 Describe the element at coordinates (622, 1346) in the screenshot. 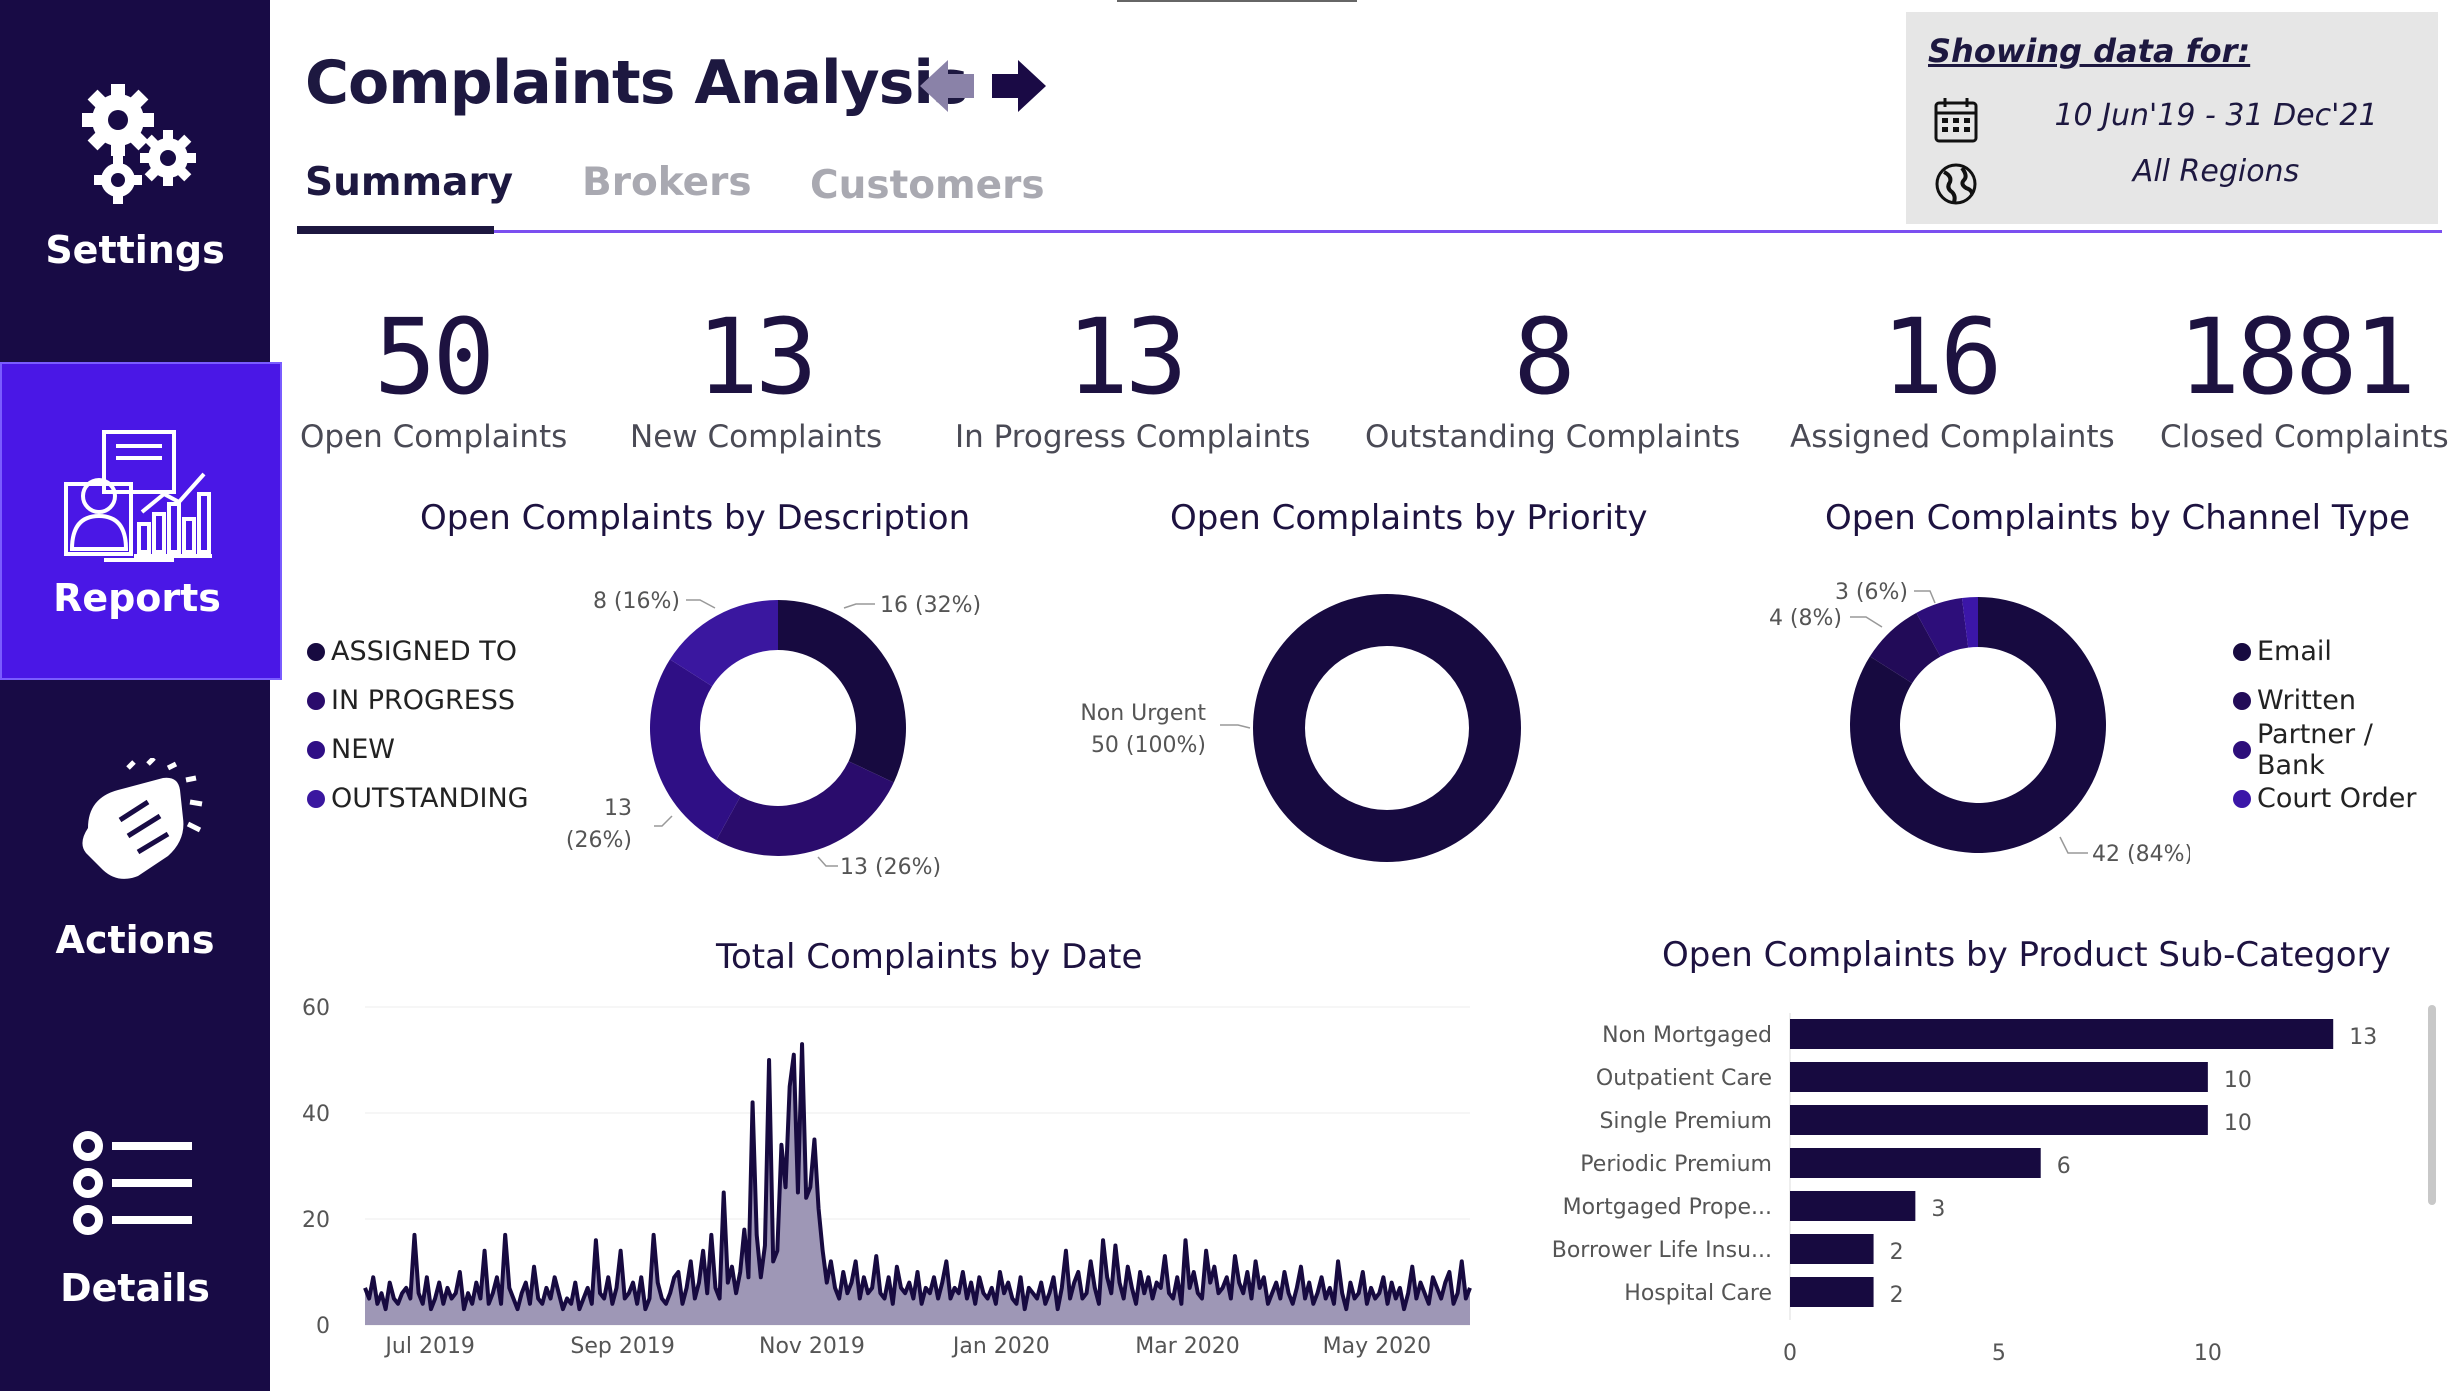

I see `x-tick-label: Sep 2019` at that location.